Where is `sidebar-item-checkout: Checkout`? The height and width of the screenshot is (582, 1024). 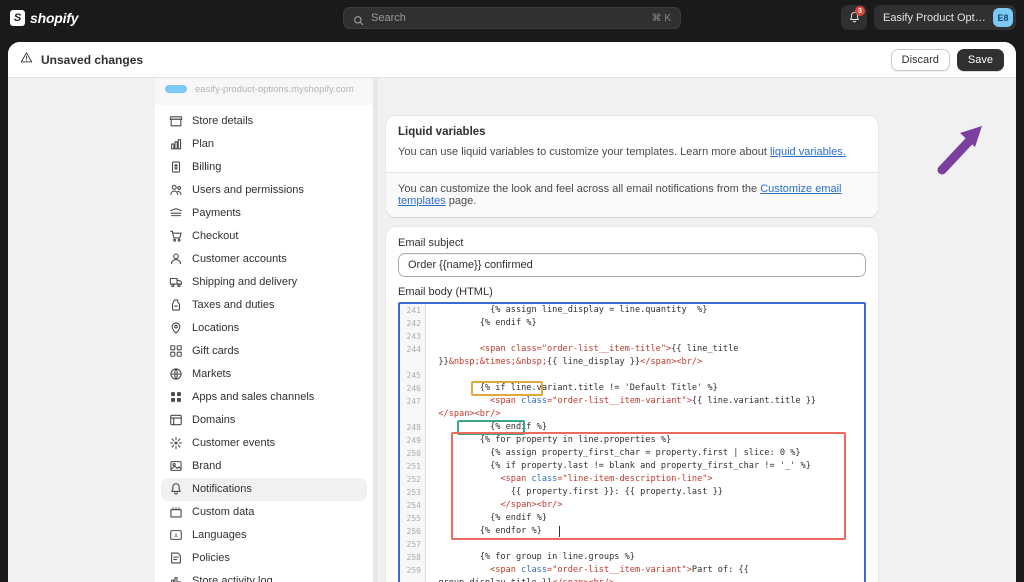
sidebar-item-checkout: Checkout is located at coordinates (264, 236).